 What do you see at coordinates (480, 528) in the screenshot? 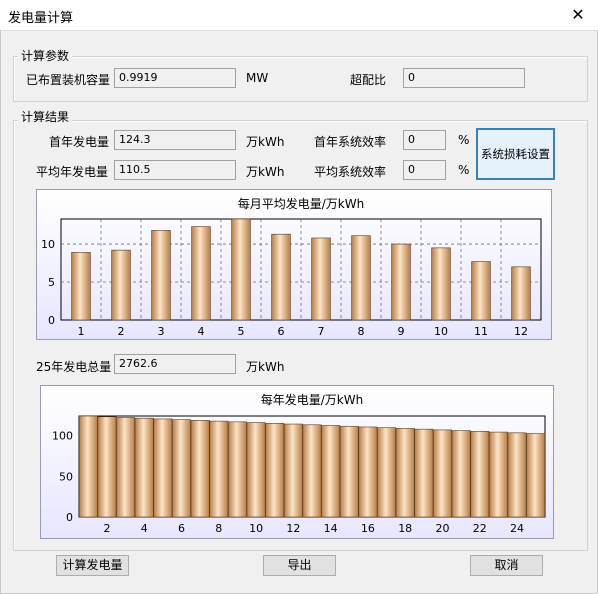
I see `x-tick-label: 22` at bounding box center [480, 528].